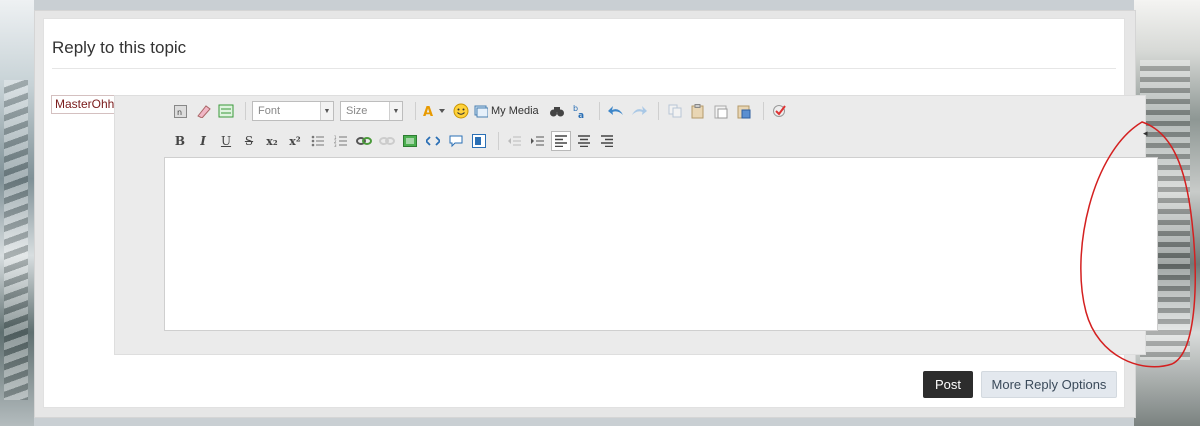 Image resolution: width=1200 pixels, height=426 pixels. I want to click on svg-text: a, so click(581, 115).